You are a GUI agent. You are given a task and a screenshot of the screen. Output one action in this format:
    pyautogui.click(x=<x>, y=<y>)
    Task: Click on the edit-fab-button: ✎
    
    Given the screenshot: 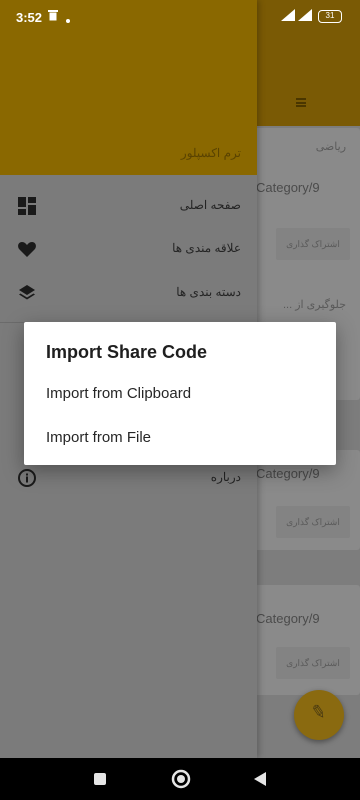 What is the action you would take?
    pyautogui.click(x=319, y=715)
    